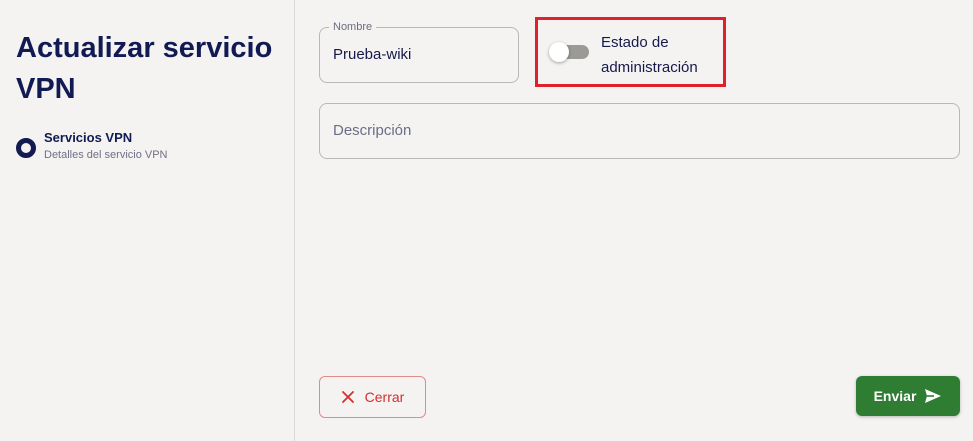  Describe the element at coordinates (348, 397) in the screenshot. I see `close-icon` at that location.